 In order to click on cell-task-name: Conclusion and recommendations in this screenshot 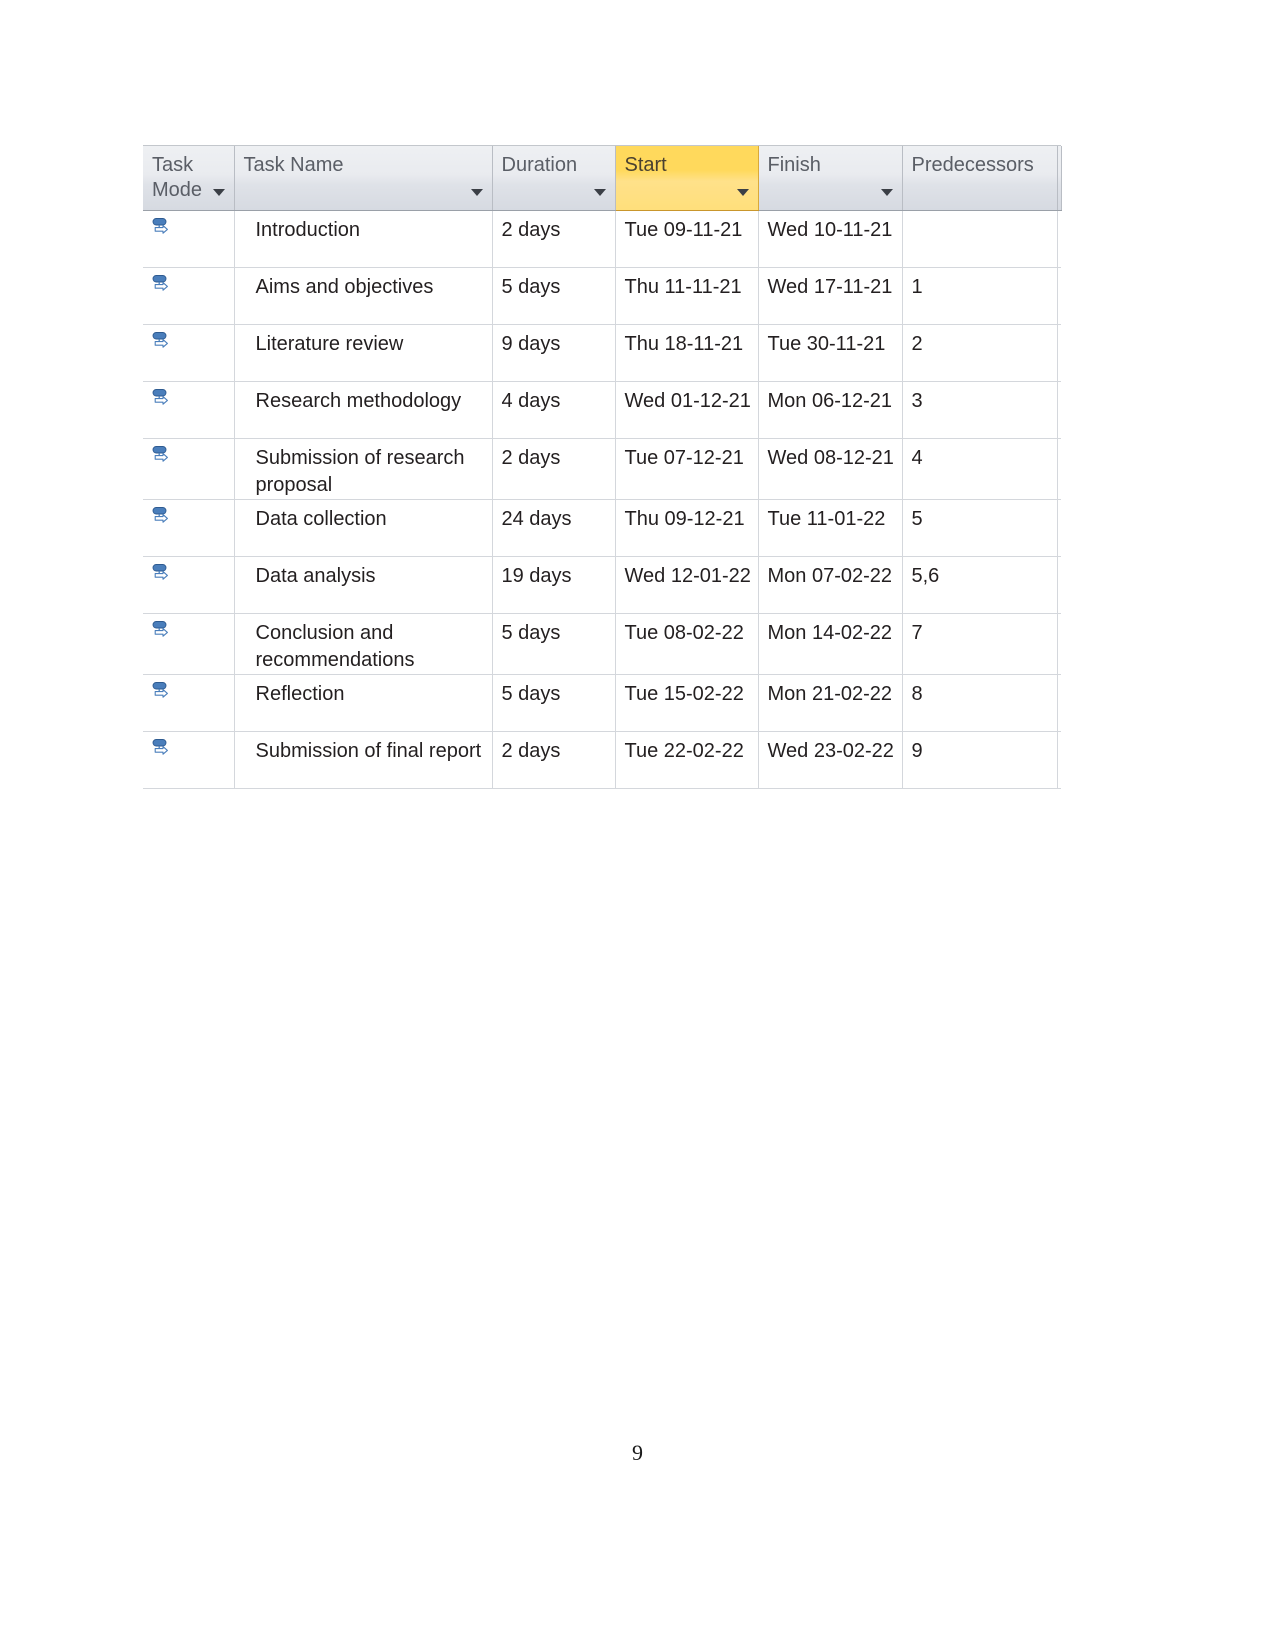, I will do `click(363, 644)`.